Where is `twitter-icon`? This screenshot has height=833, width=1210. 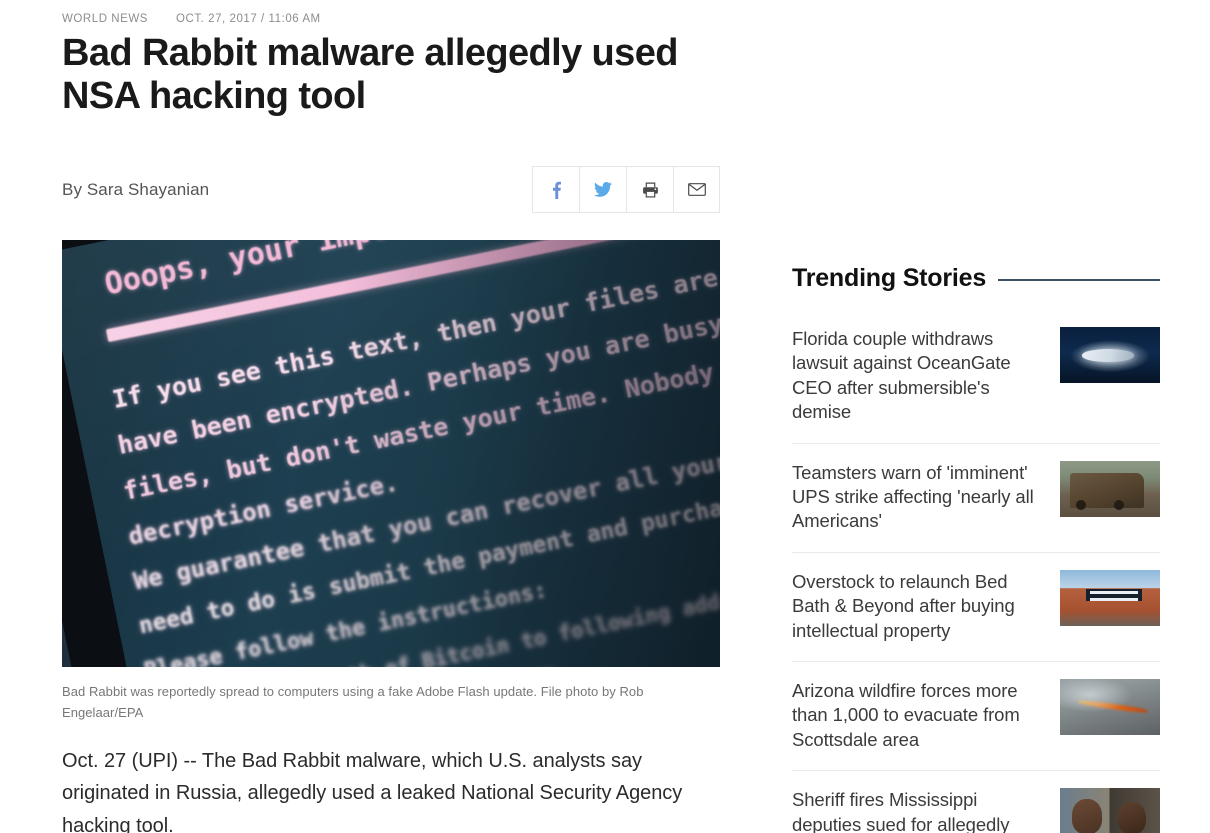
twitter-icon is located at coordinates (603, 190).